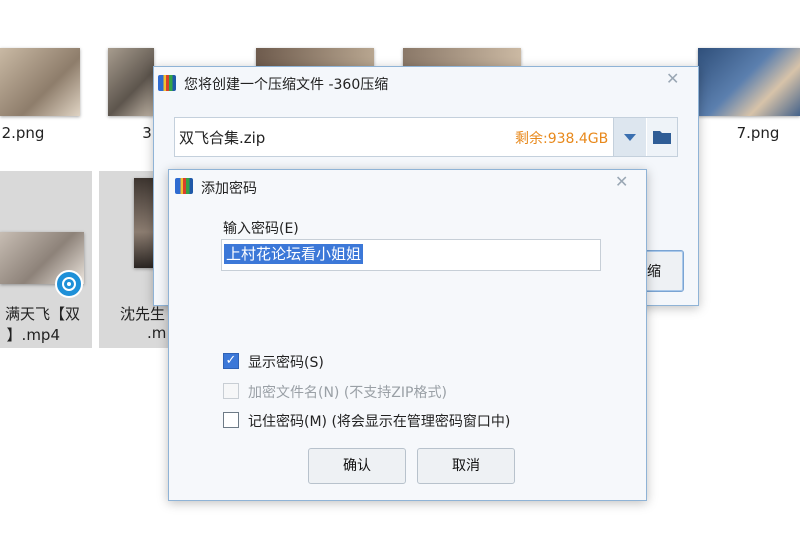 The width and height of the screenshot is (800, 537). Describe the element at coordinates (294, 254) in the screenshot. I see `password-value-selected: 上村花论坛看小姐姐` at that location.